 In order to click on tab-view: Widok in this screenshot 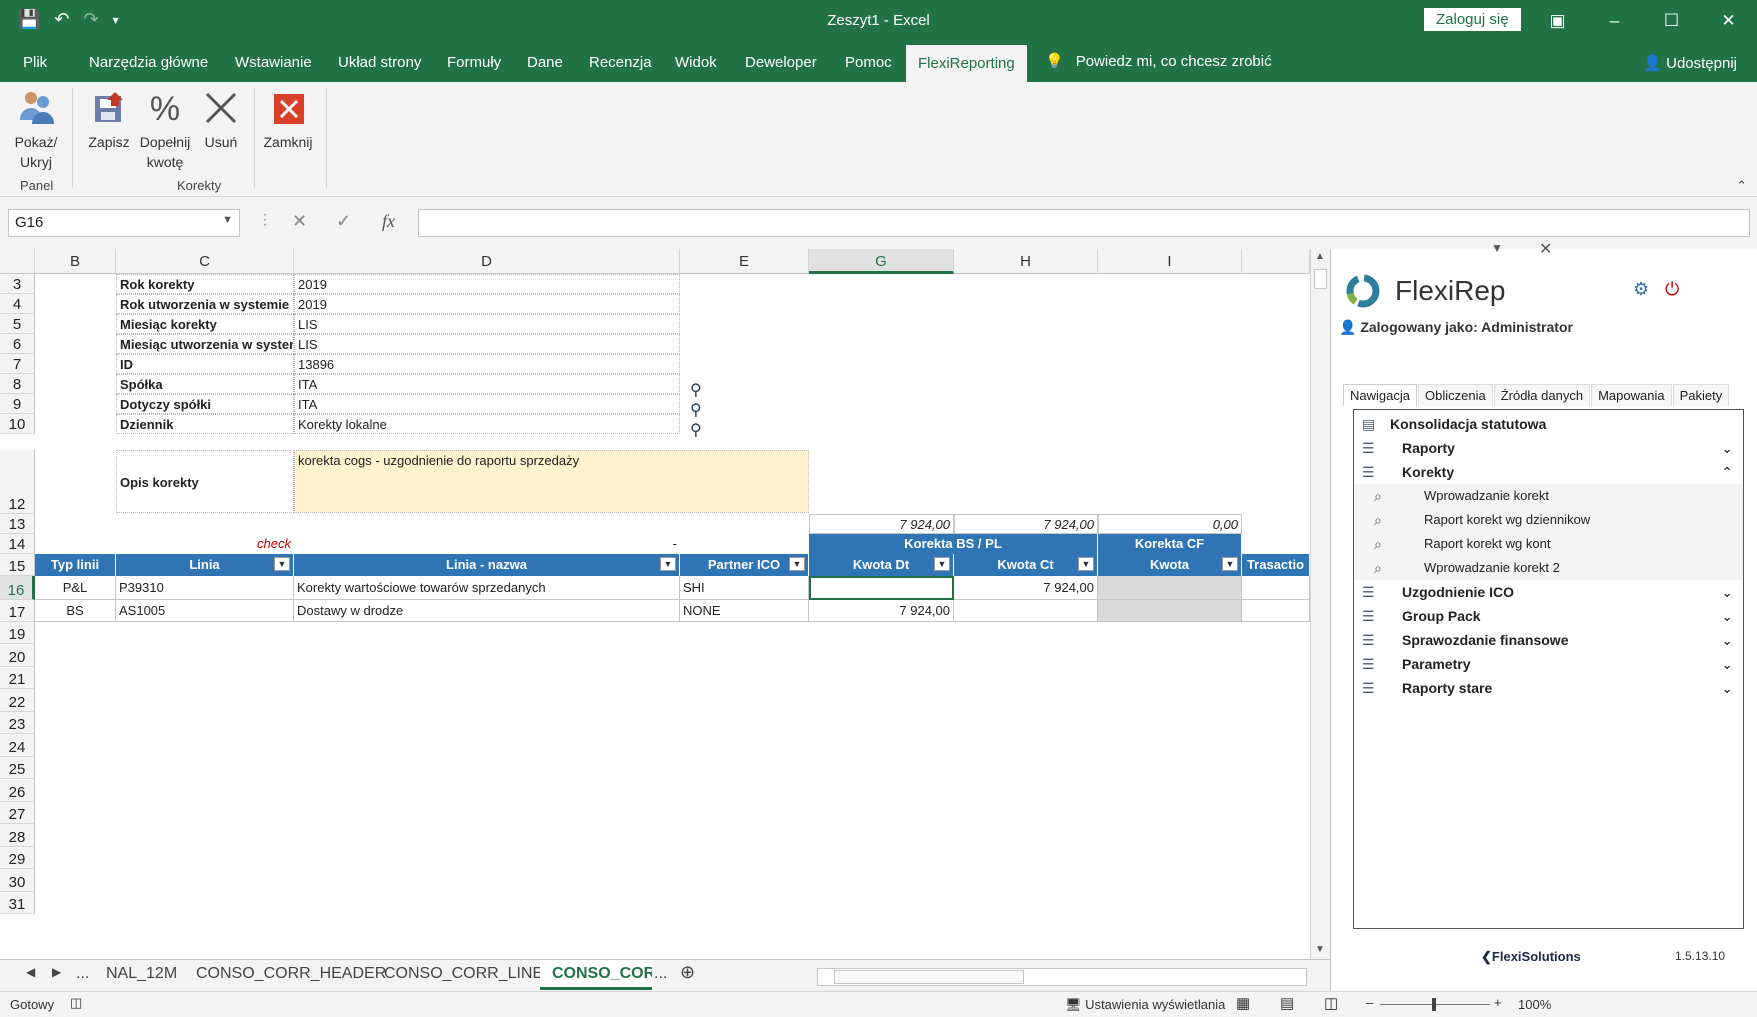, I will do `click(696, 62)`.